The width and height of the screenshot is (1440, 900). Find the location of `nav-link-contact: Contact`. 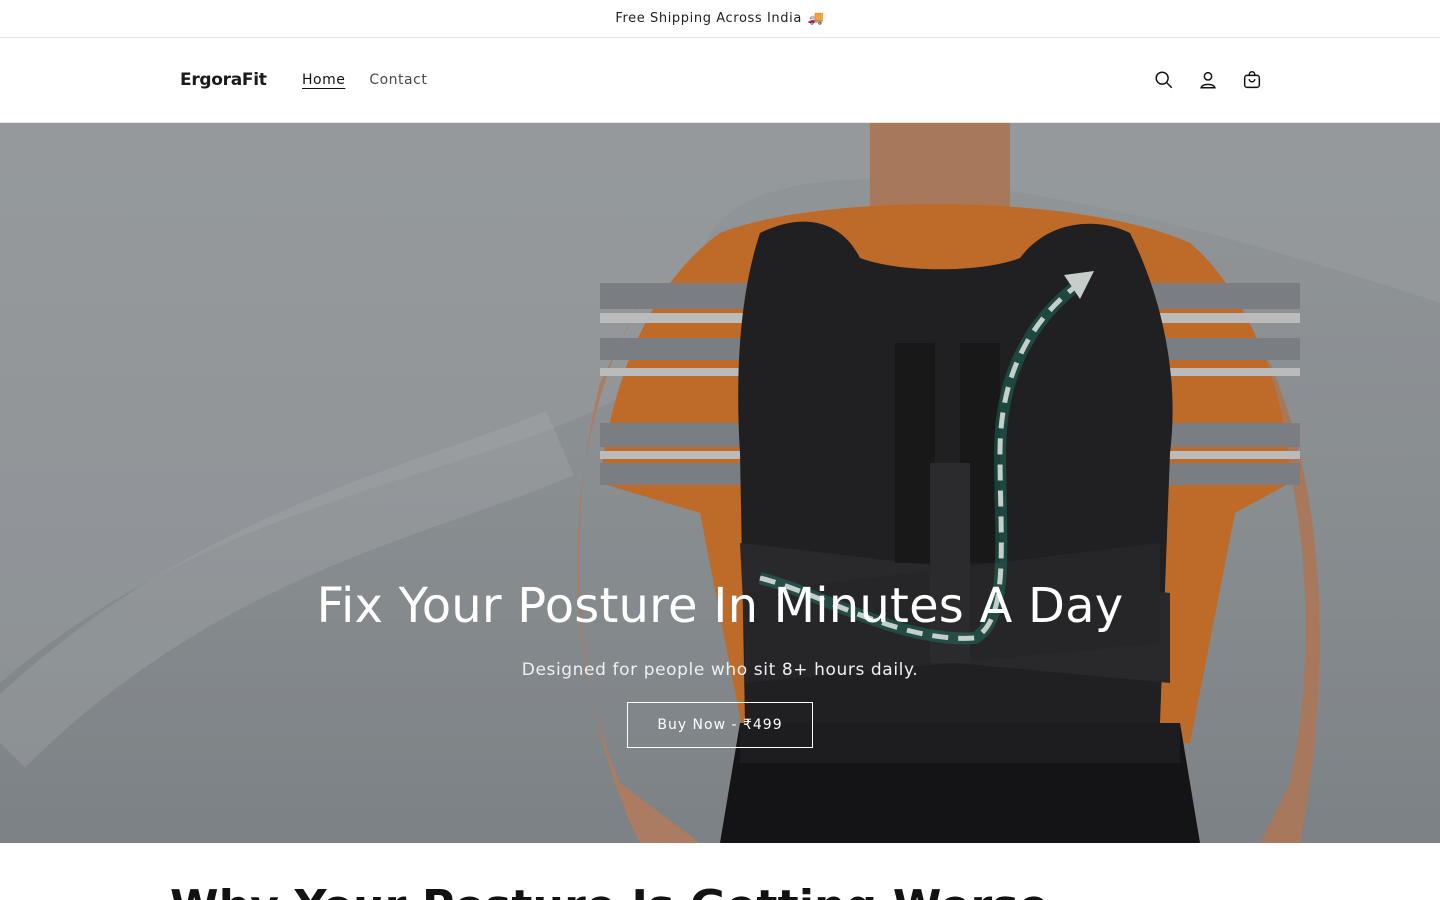

nav-link-contact: Contact is located at coordinates (398, 80).